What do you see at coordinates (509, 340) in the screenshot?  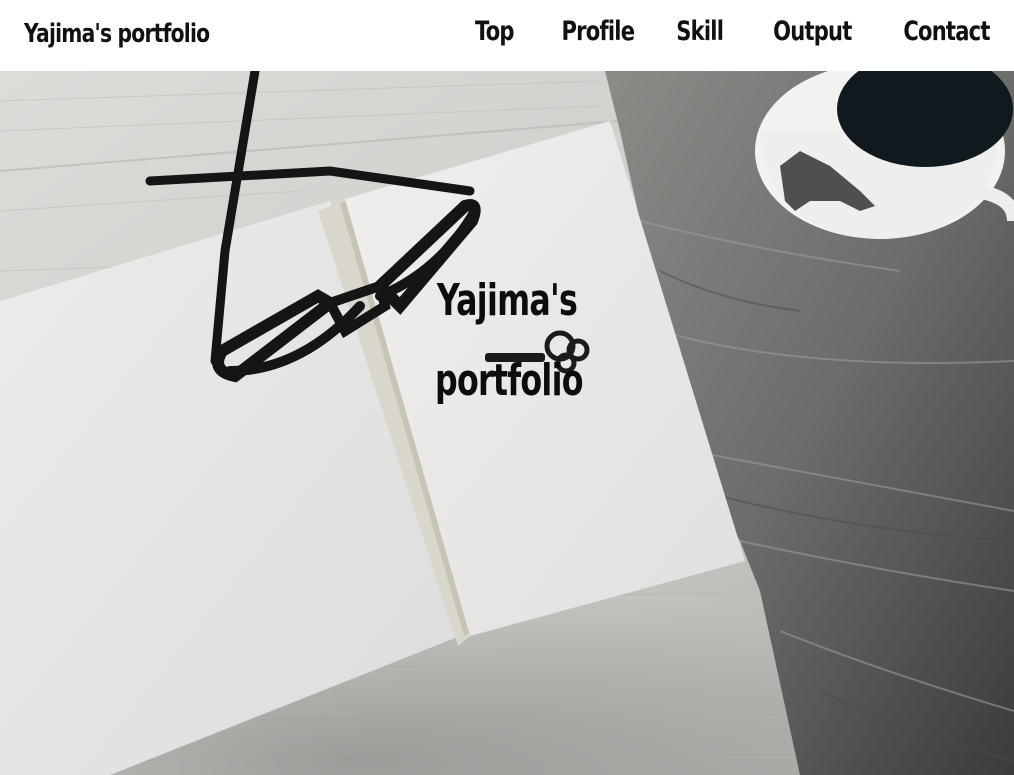 I see `hero-title: Yajima's portfolio` at bounding box center [509, 340].